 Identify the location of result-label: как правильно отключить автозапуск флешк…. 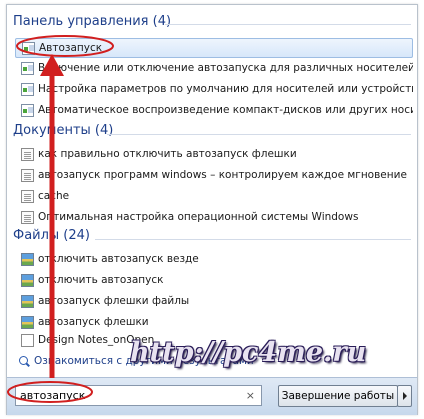
(167, 154).